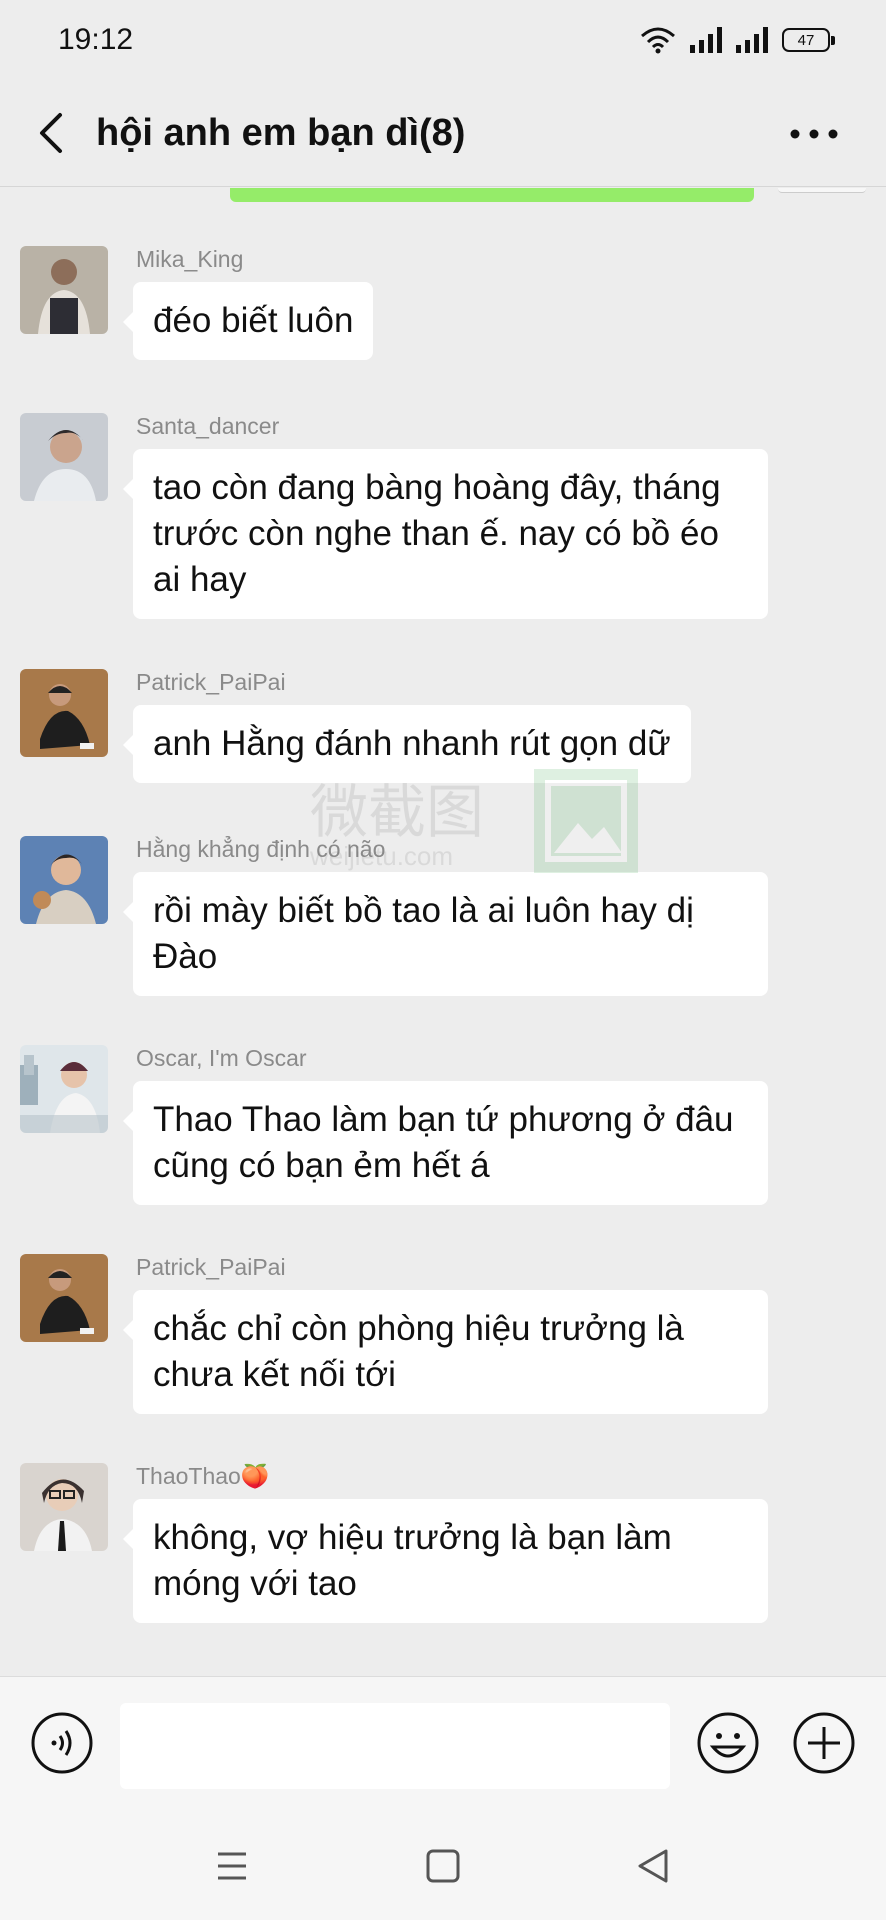 Image resolution: width=886 pixels, height=1920 pixels. Describe the element at coordinates (248, 321) in the screenshot. I see `message-bubble: đéo biết luôn` at that location.